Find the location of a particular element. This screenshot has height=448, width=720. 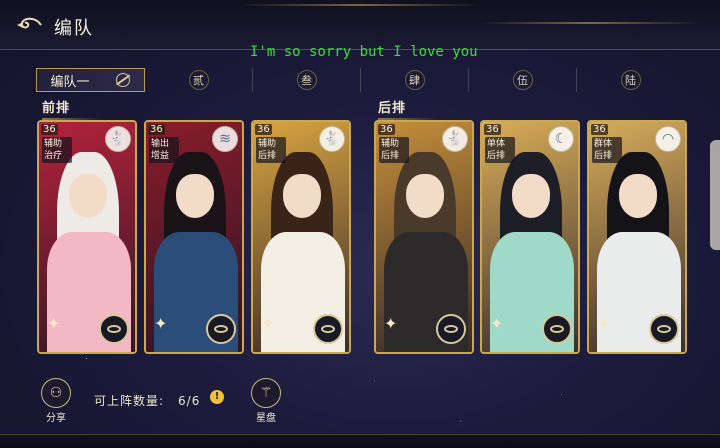

share-button: ⚇ 分享 is located at coordinates (56, 401).